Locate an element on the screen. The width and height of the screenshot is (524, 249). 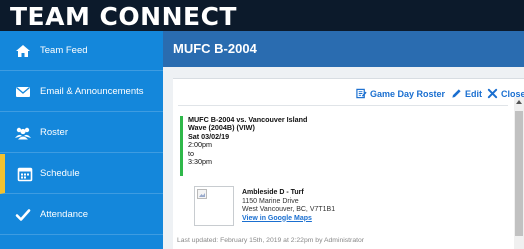
game-day-roster-label: Game Day Roster is located at coordinates (408, 94).